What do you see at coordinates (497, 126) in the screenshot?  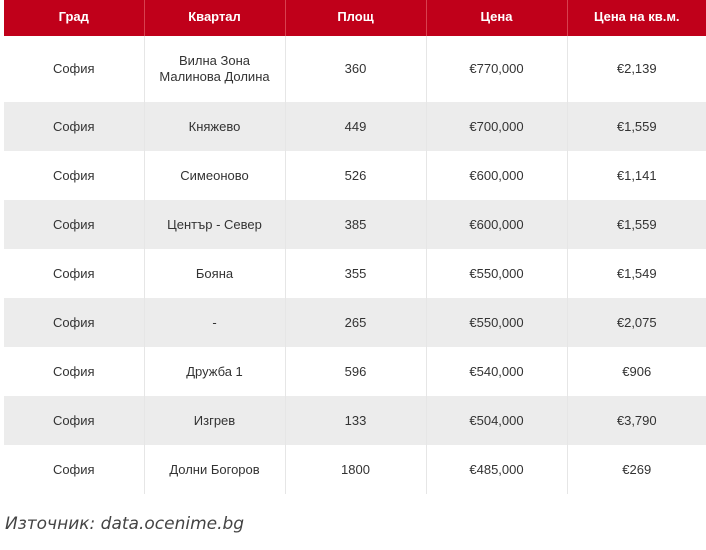 I see `cell-price: €700,000` at bounding box center [497, 126].